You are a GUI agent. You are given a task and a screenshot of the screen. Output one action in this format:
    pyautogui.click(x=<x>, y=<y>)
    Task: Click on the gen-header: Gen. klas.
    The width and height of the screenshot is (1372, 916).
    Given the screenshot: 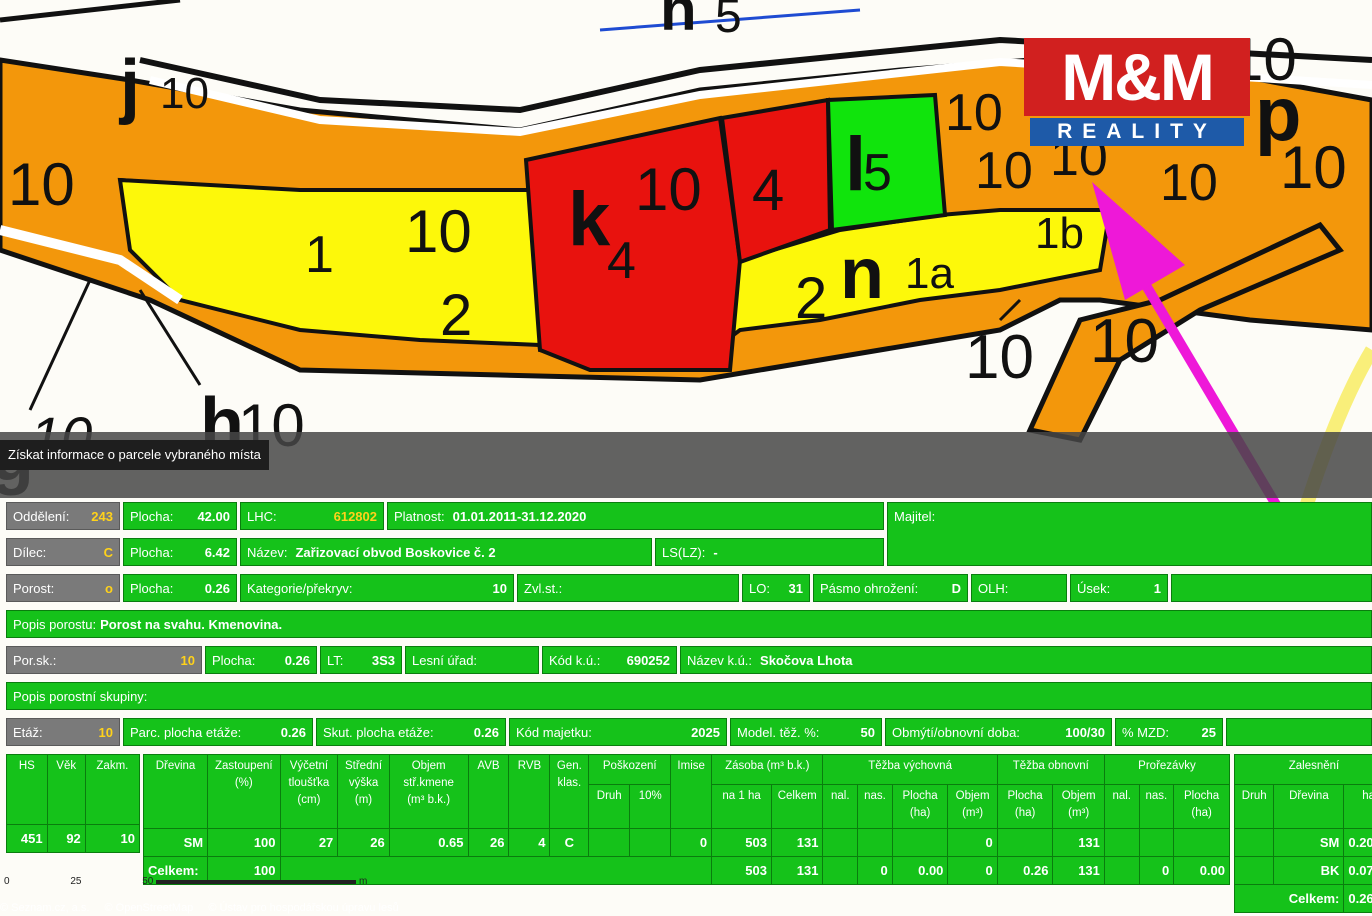 What is the action you would take?
    pyautogui.click(x=569, y=791)
    